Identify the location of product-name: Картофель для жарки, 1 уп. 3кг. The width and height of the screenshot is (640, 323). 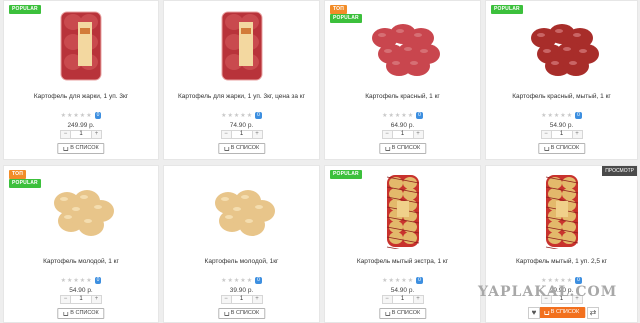
(81, 96).